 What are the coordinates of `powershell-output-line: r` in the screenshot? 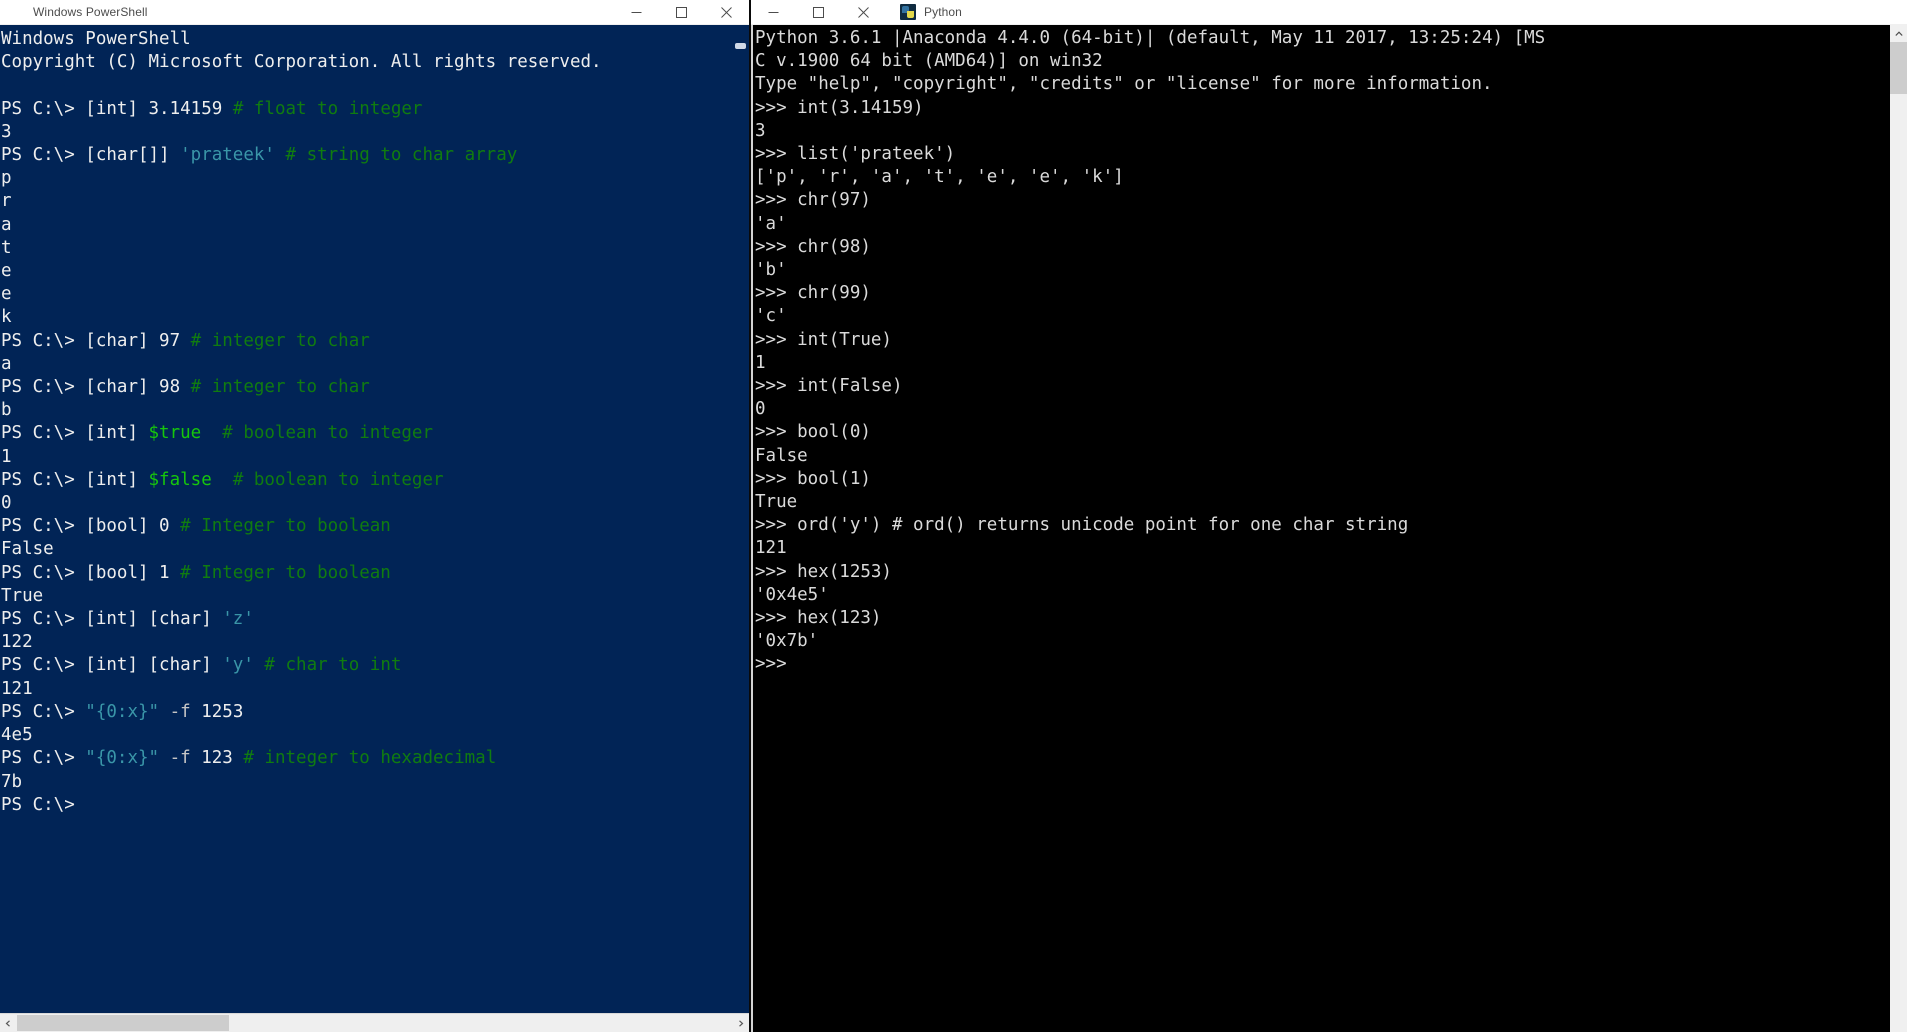 It's located at (6, 201).